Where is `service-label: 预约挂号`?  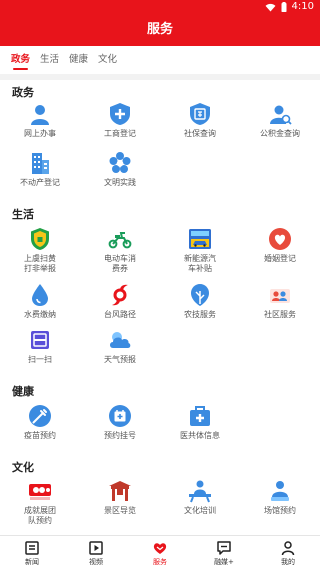
service-label: 预约挂号 is located at coordinates (120, 435).